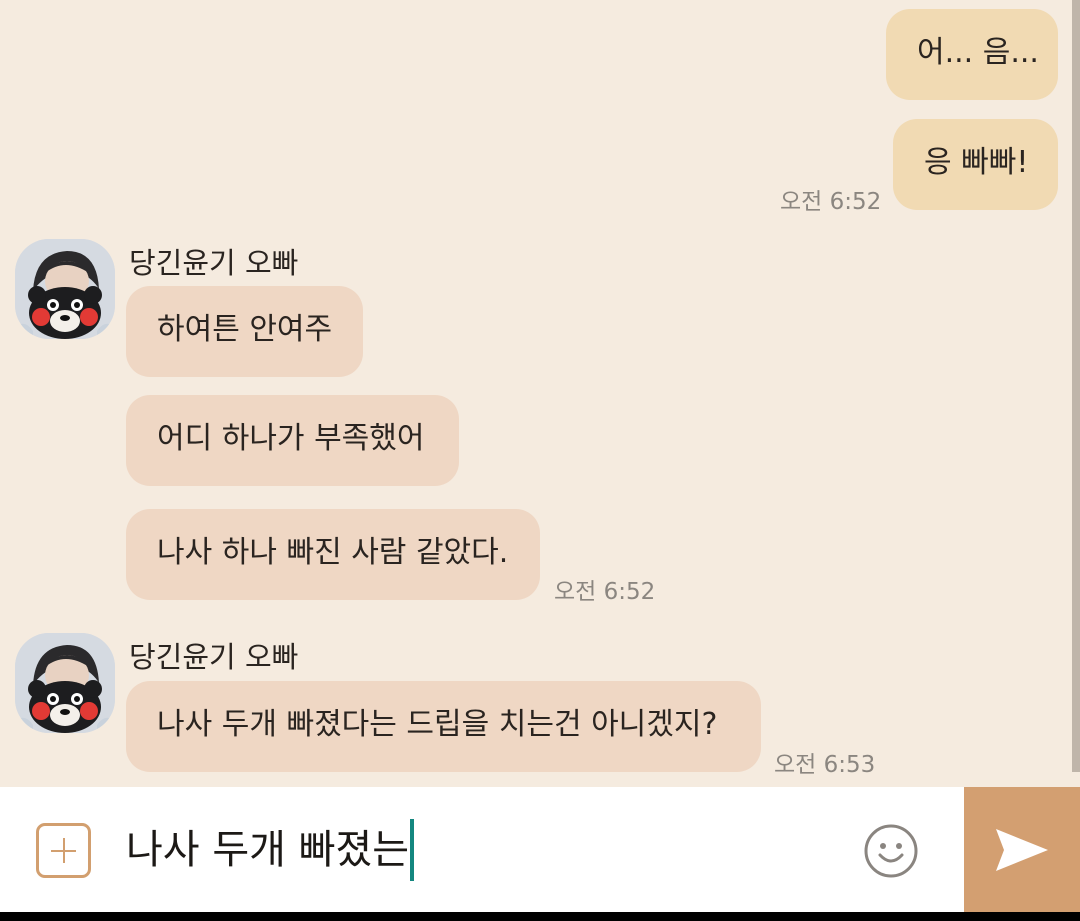  I want to click on send-button, so click(1022, 849).